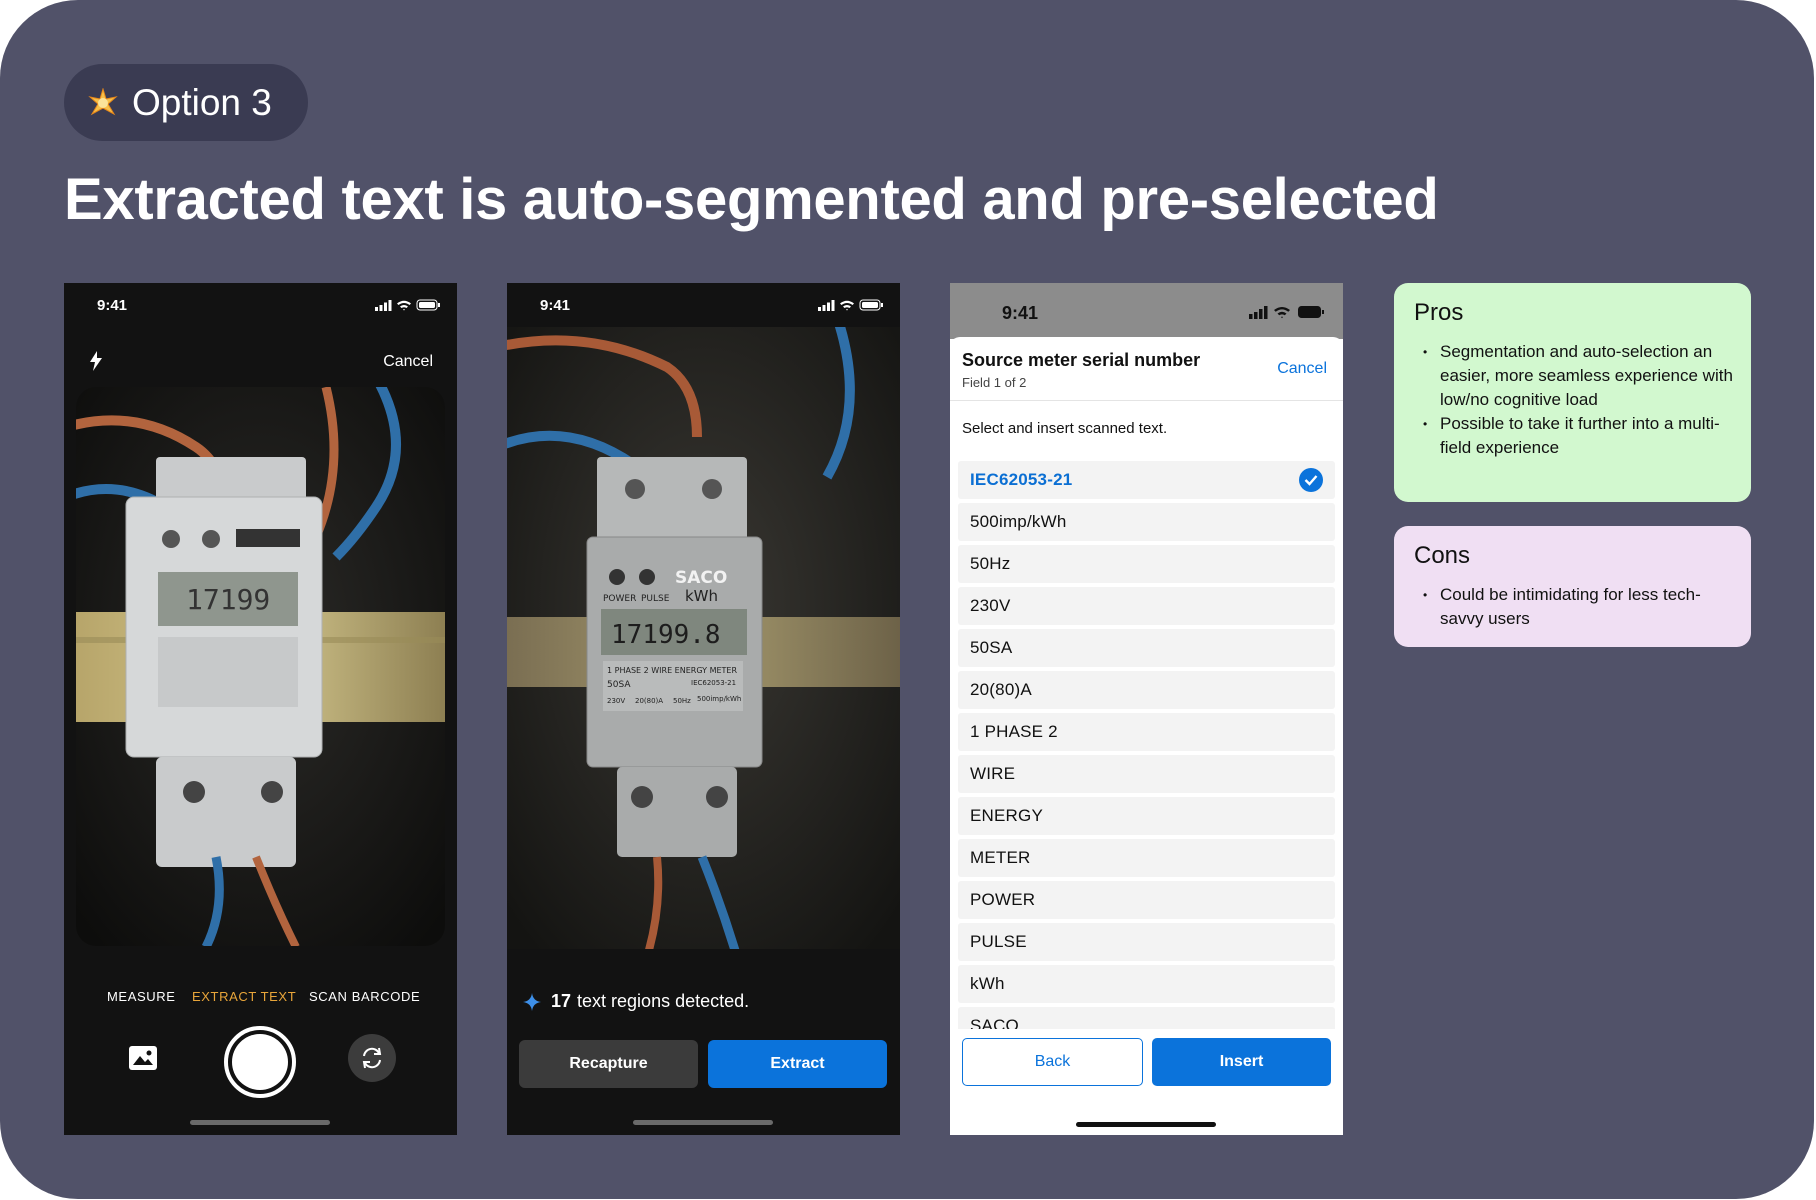  Describe the element at coordinates (990, 605) in the screenshot. I see `list-item-label: 230V` at that location.